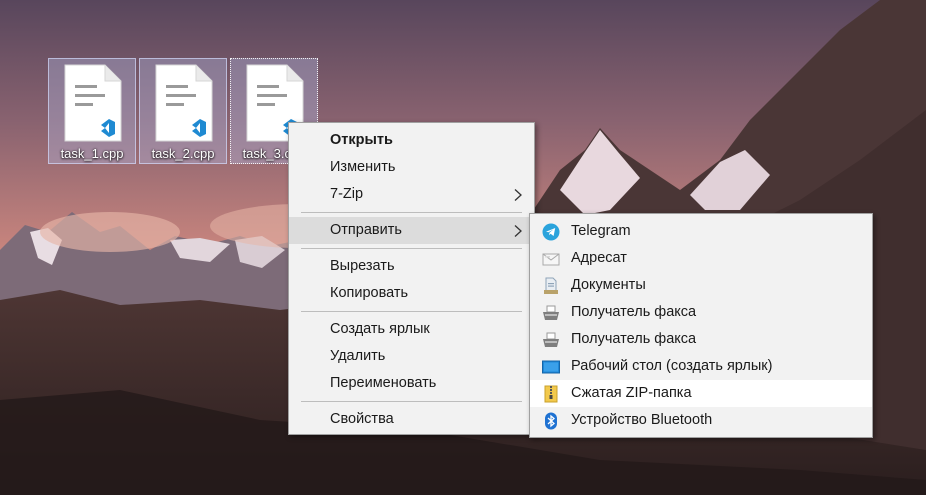 The width and height of the screenshot is (926, 495). I want to click on sendto-item-label: Документы, so click(608, 285).